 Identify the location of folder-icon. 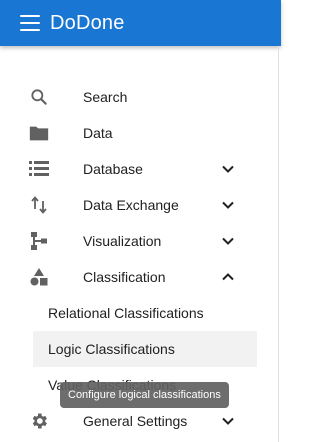
(39, 133).